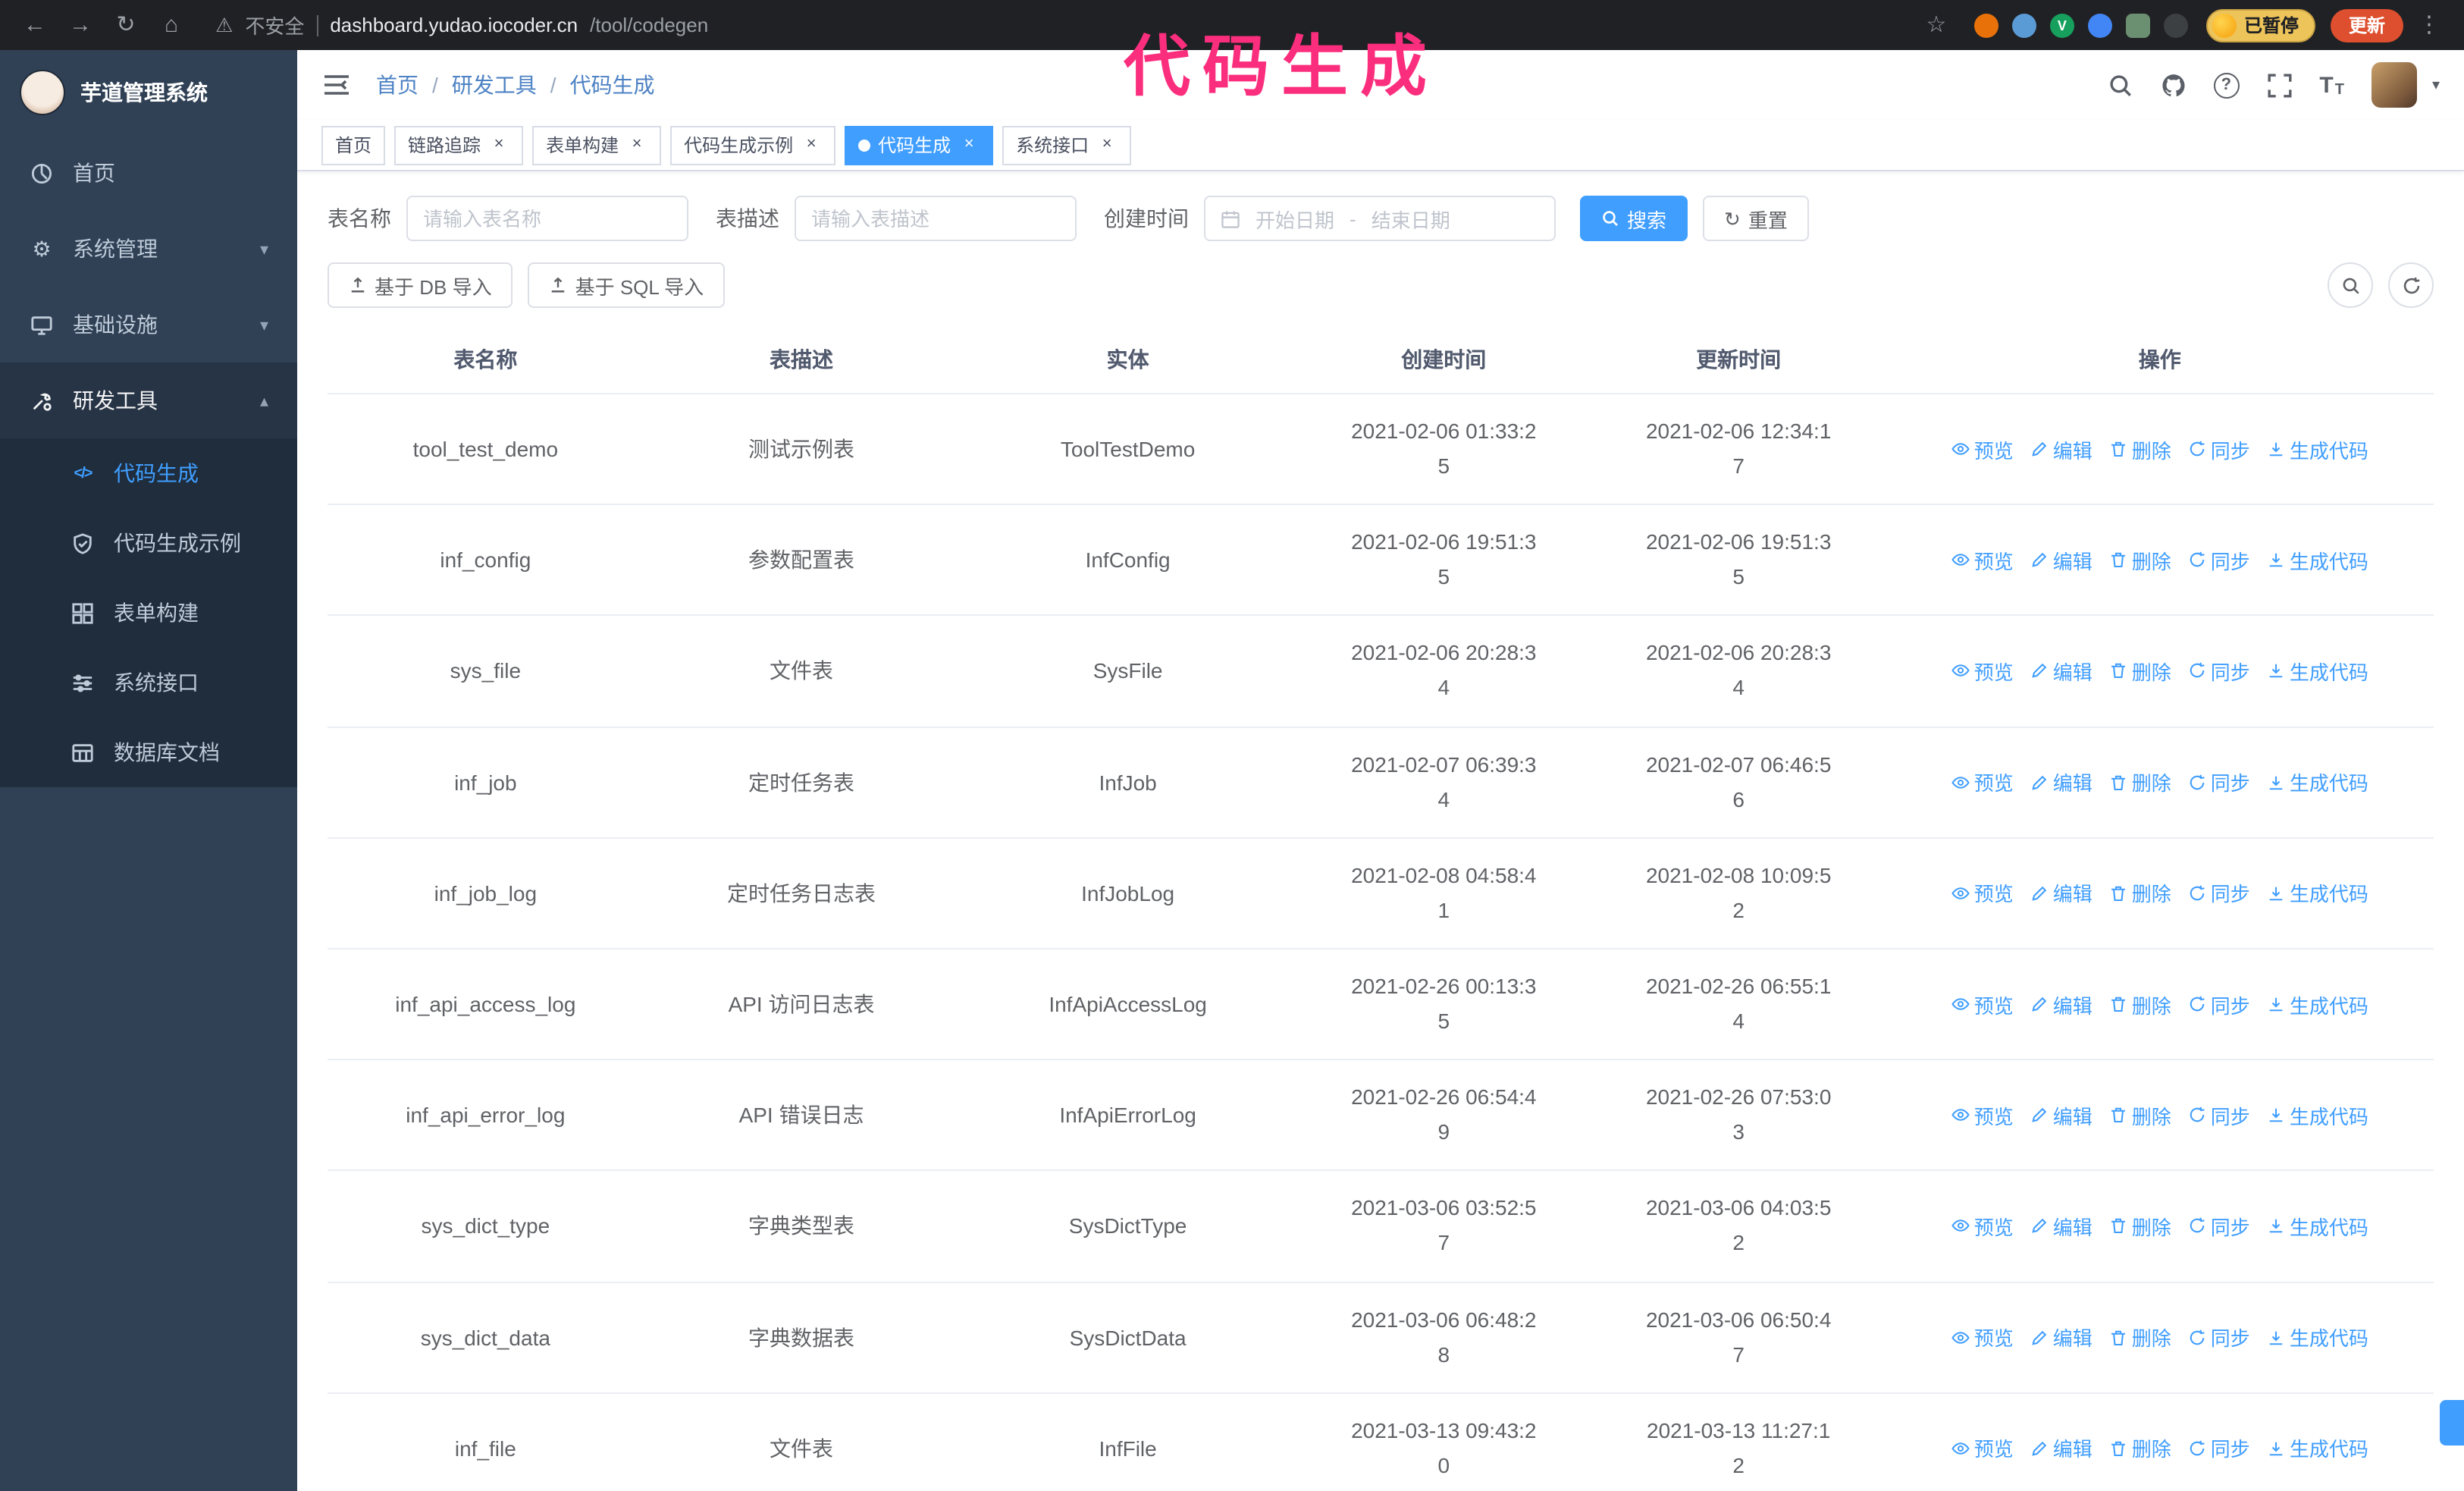 This screenshot has height=1491, width=2464. Describe the element at coordinates (2226, 85) in the screenshot. I see `help-icon: ?` at that location.